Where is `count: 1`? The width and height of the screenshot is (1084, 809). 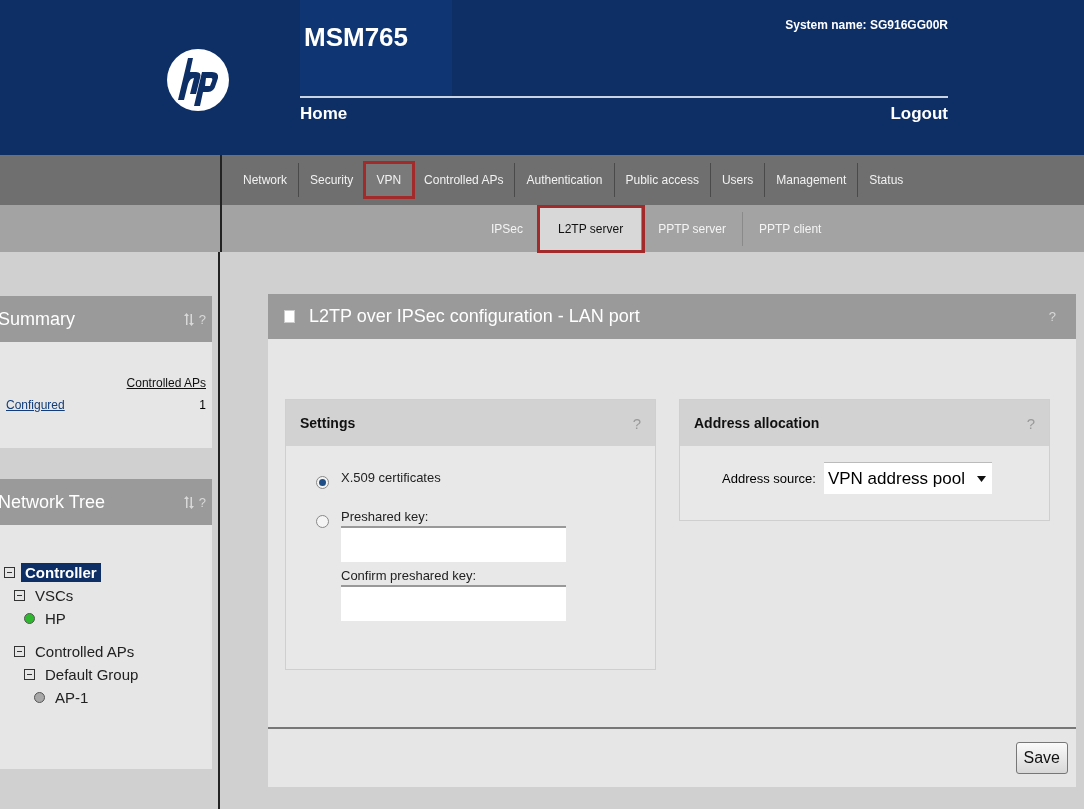 count: 1 is located at coordinates (202, 405).